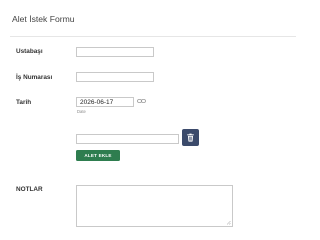  What do you see at coordinates (153, 36) in the screenshot?
I see `title-divider` at bounding box center [153, 36].